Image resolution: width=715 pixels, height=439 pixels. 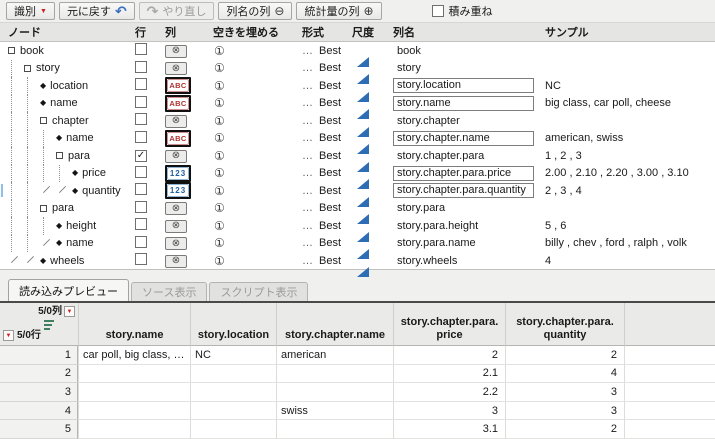 I want to click on node-cell: story, so click(x=66, y=68).